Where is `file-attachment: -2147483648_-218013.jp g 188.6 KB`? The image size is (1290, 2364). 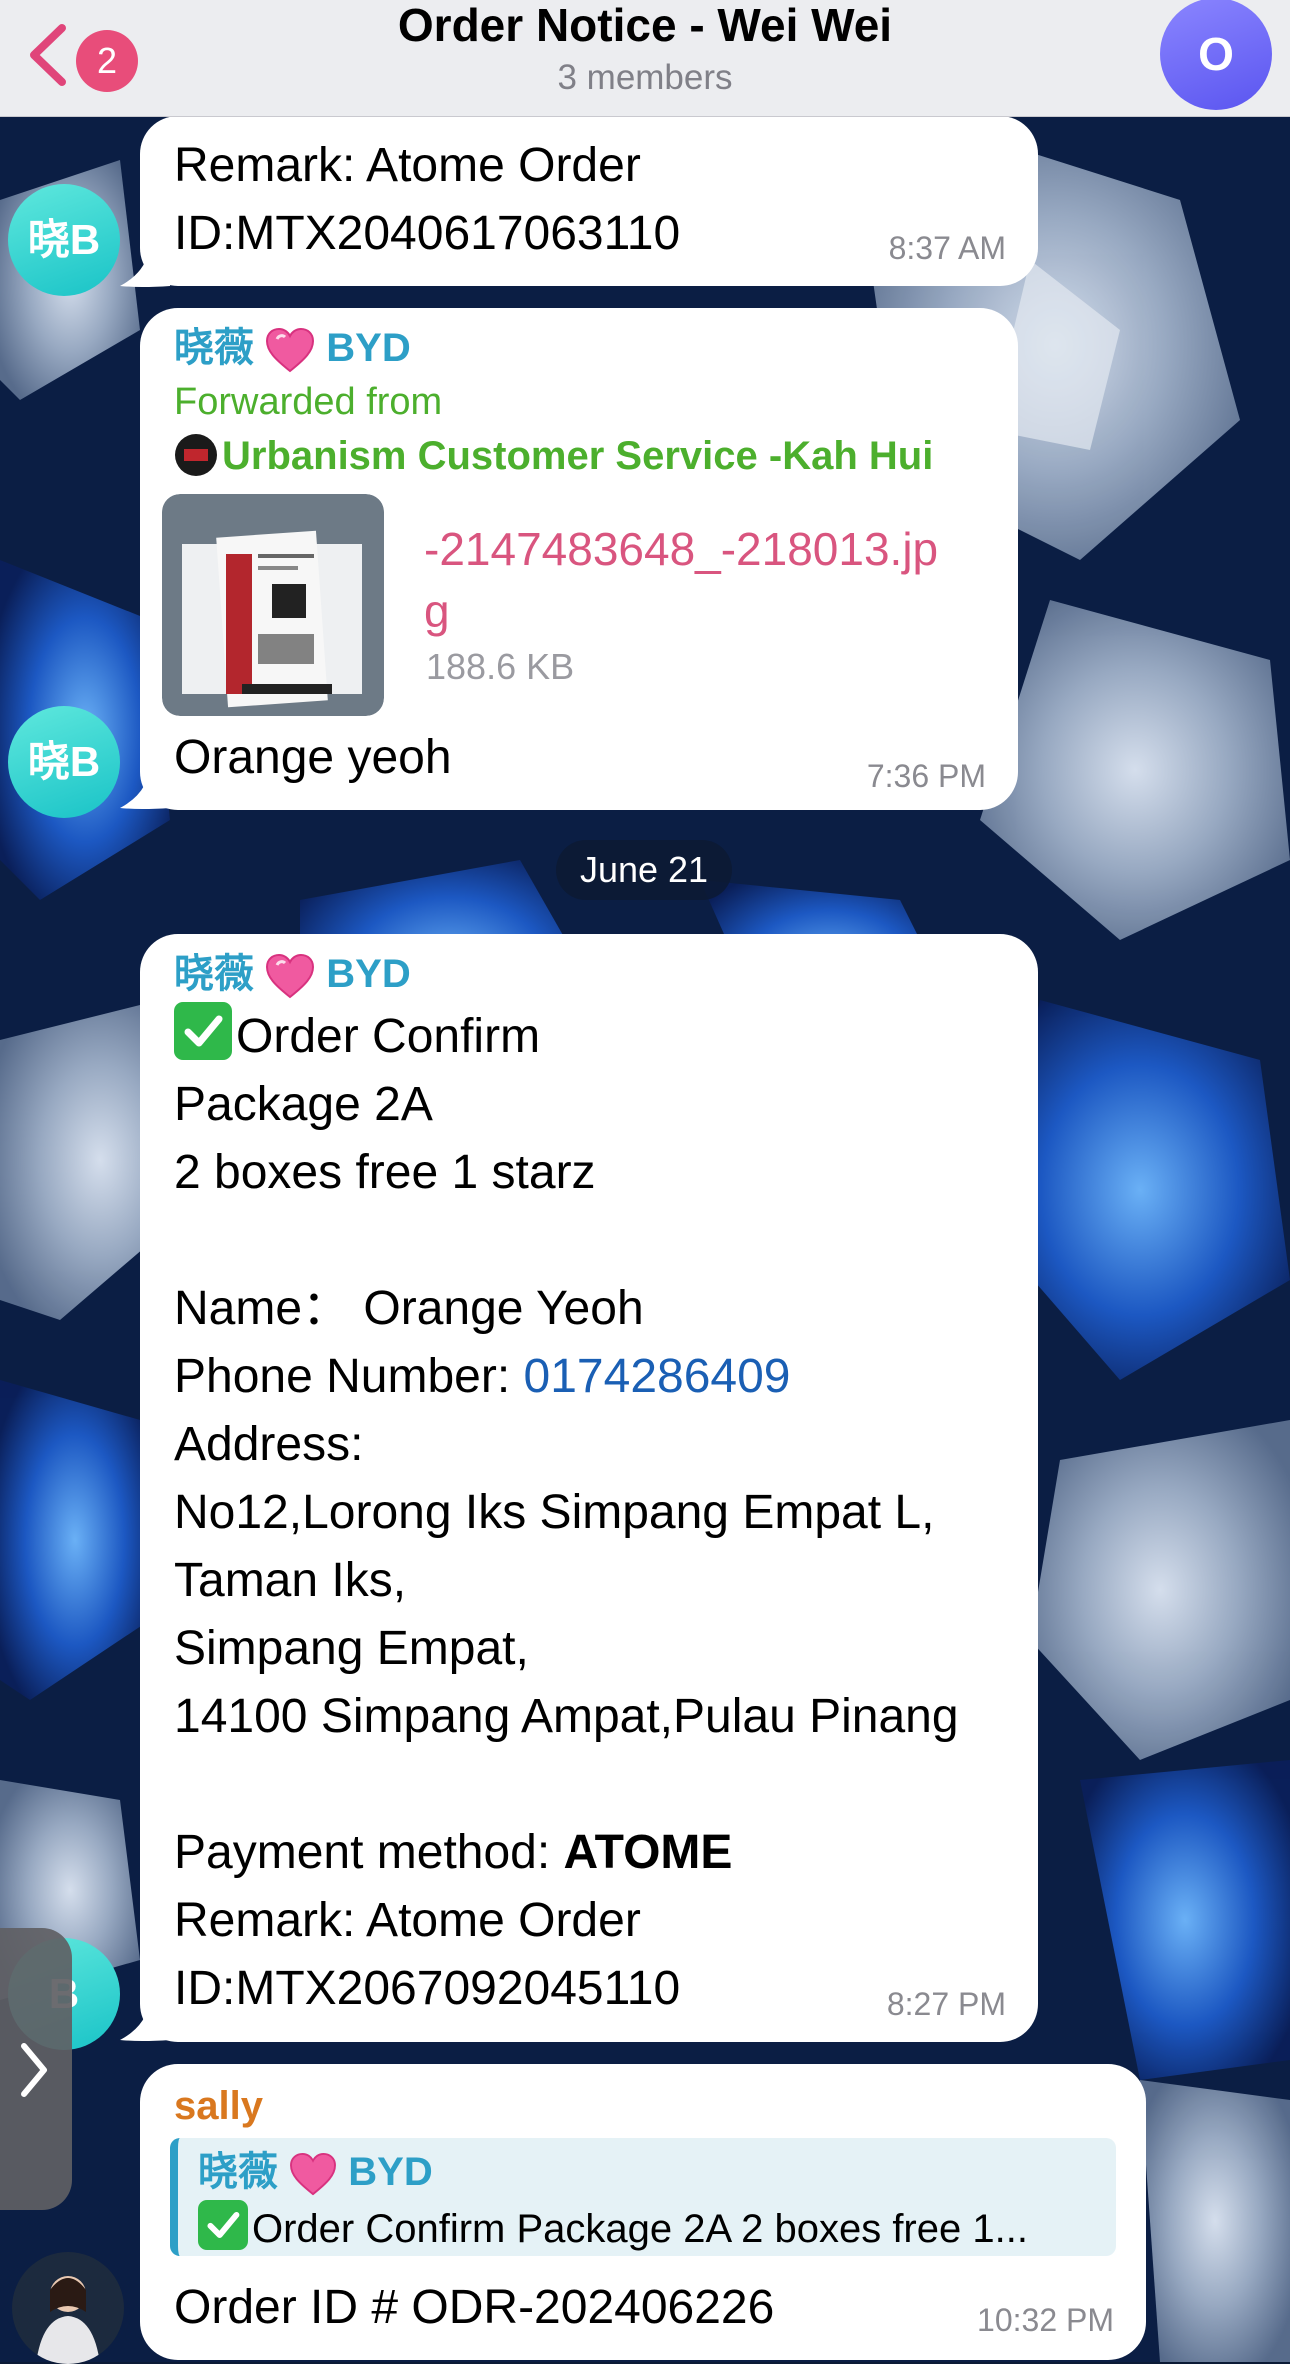 file-attachment: -2147483648_-218013.jp g 188.6 KB is located at coordinates (577, 605).